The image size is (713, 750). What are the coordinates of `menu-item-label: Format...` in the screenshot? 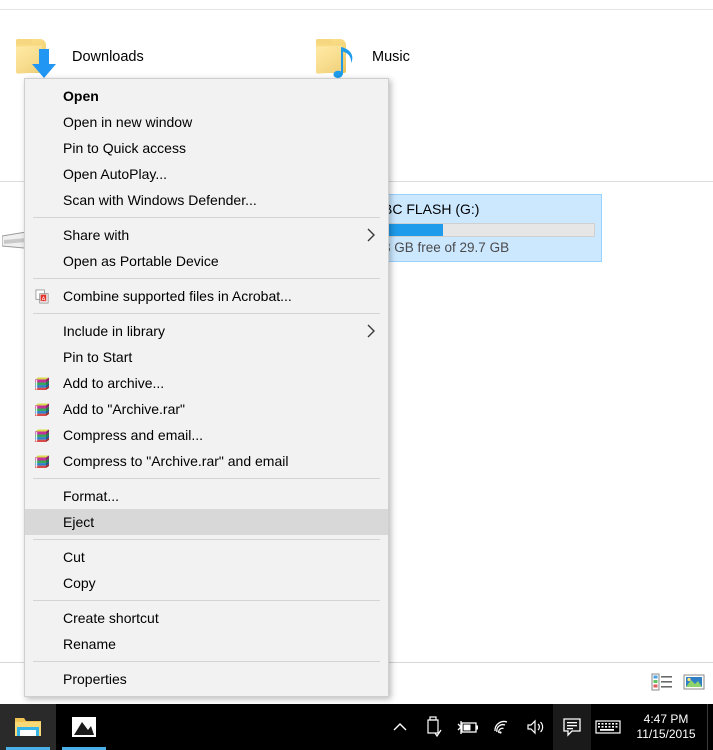 It's located at (91, 496).